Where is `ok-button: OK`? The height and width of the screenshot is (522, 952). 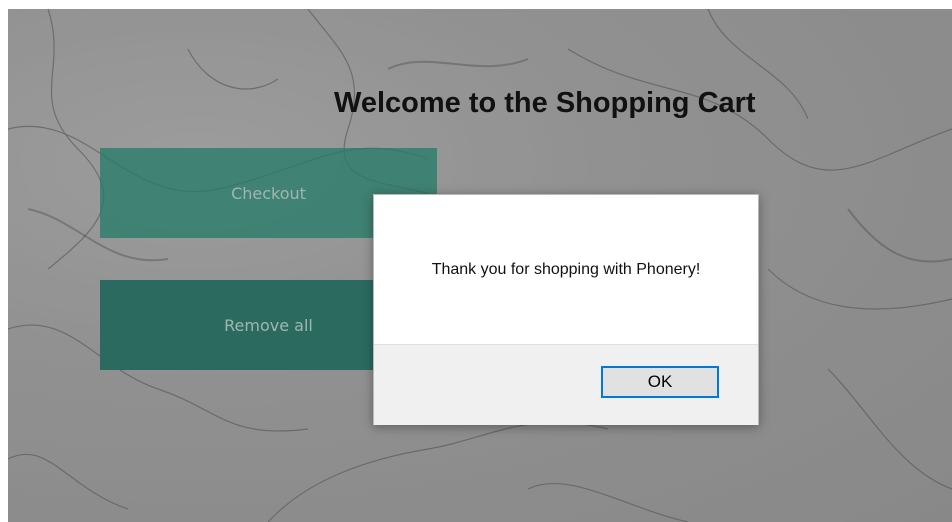 ok-button: OK is located at coordinates (660, 382).